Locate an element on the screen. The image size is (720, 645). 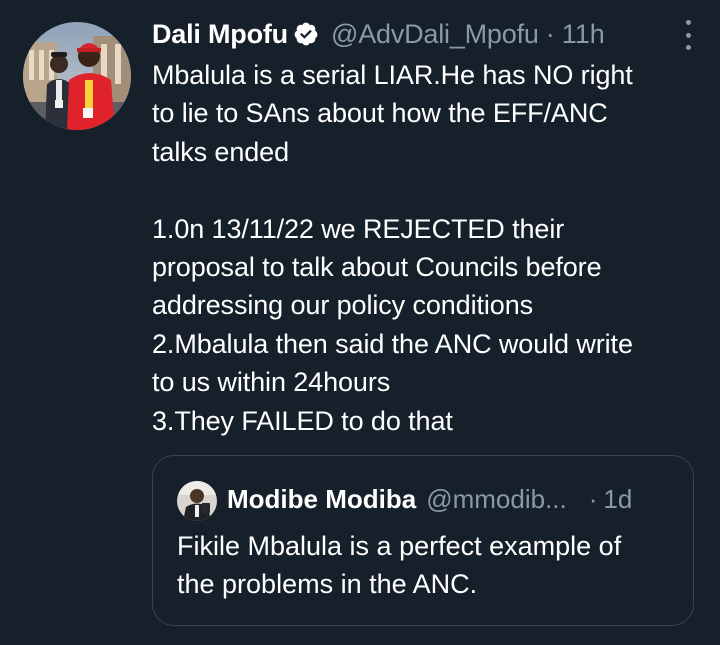
quoted-text-line: Fikile Mbalula is a perfect example of is located at coordinates (399, 546).